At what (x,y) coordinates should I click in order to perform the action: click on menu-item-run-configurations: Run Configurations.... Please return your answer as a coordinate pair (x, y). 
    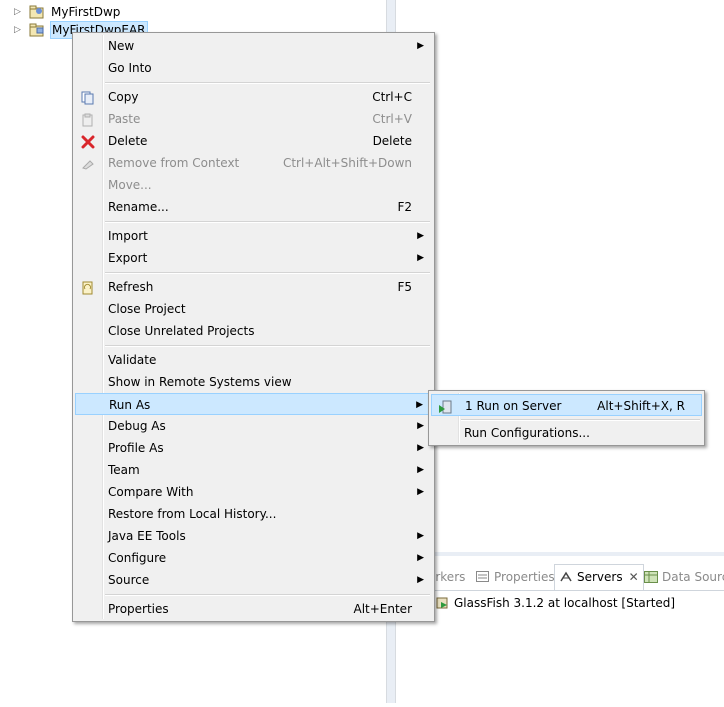
    Looking at the image, I should click on (566, 433).